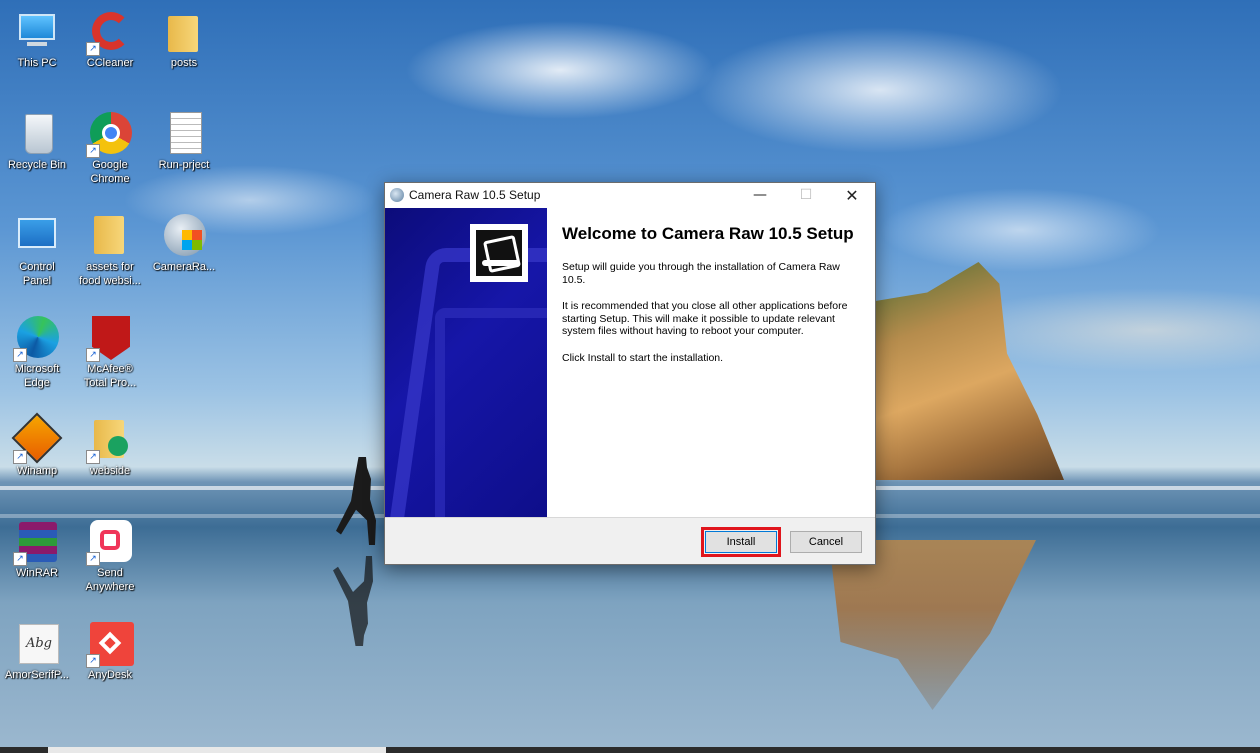  I want to click on desktop-icon-anydesk: ↗ AnyDesk, so click(110, 652).